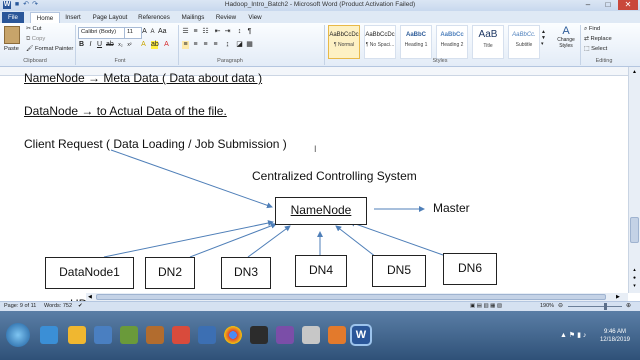 The height and width of the screenshot is (360, 640). What do you see at coordinates (634, 180) in the screenshot?
I see `vertical-scrollbar: ▲ ▴ ● ▾` at bounding box center [634, 180].